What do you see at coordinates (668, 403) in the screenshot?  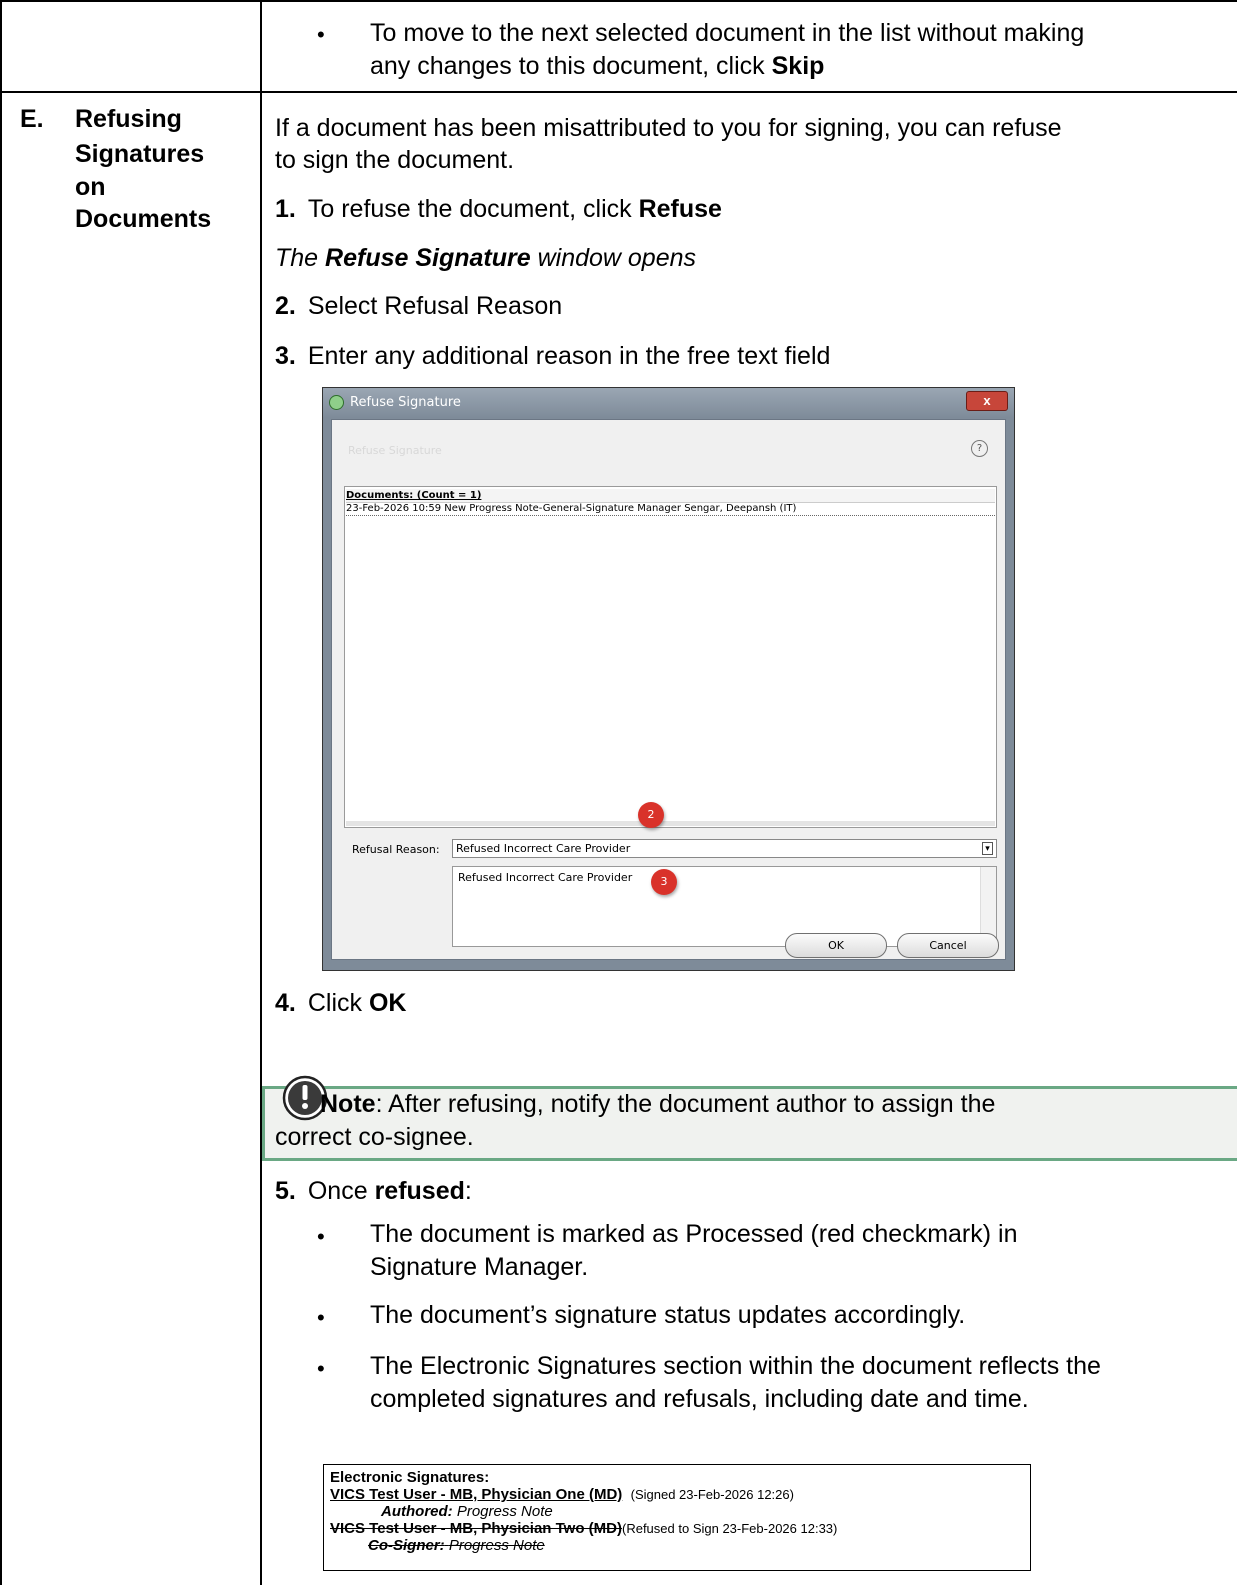 I see `dialog-titlebar: Refuse Signature x` at bounding box center [668, 403].